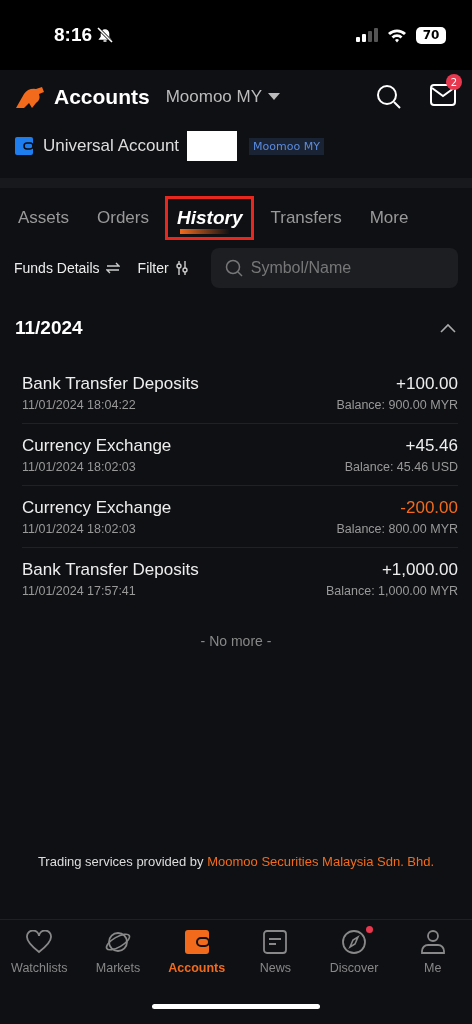  Describe the element at coordinates (397, 529) in the screenshot. I see `balance-text: Balance: 800.00 MYR` at that location.